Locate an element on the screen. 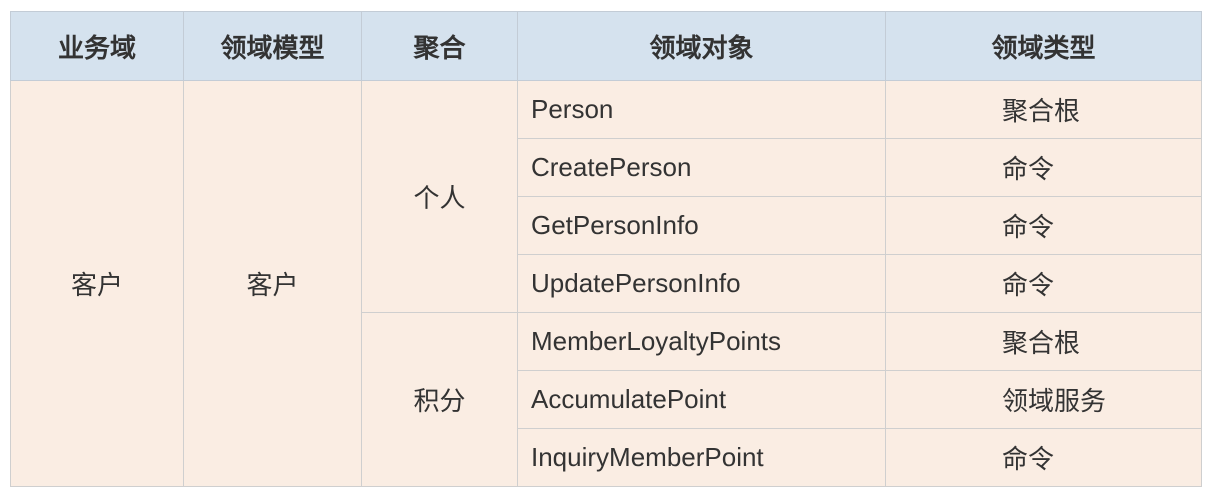 This screenshot has height=498, width=1212. cell-object-name: InquiryMemberPoint is located at coordinates (701, 457).